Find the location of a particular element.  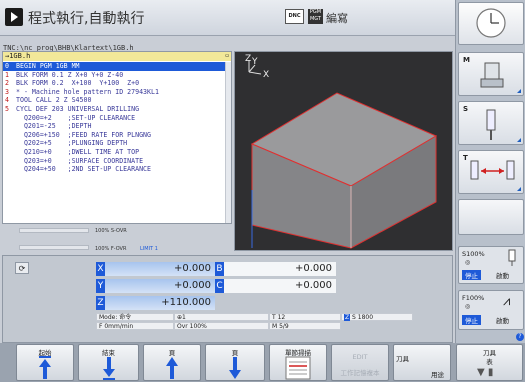

spindle-status-icon: ⊕1 is located at coordinates (221, 317).